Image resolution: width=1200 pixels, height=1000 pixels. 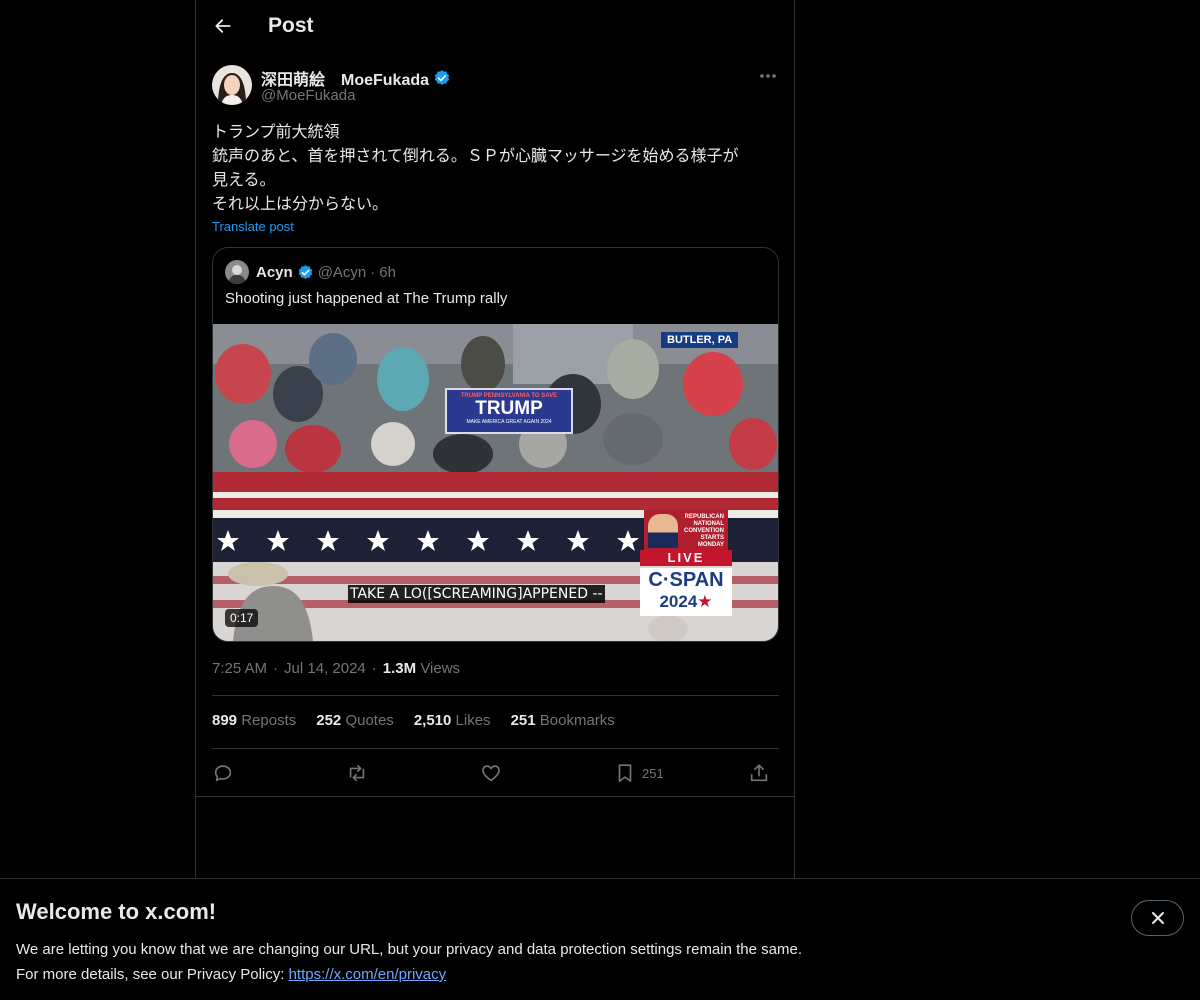 What do you see at coordinates (473, 720) in the screenshot?
I see `likes-label: Likes` at bounding box center [473, 720].